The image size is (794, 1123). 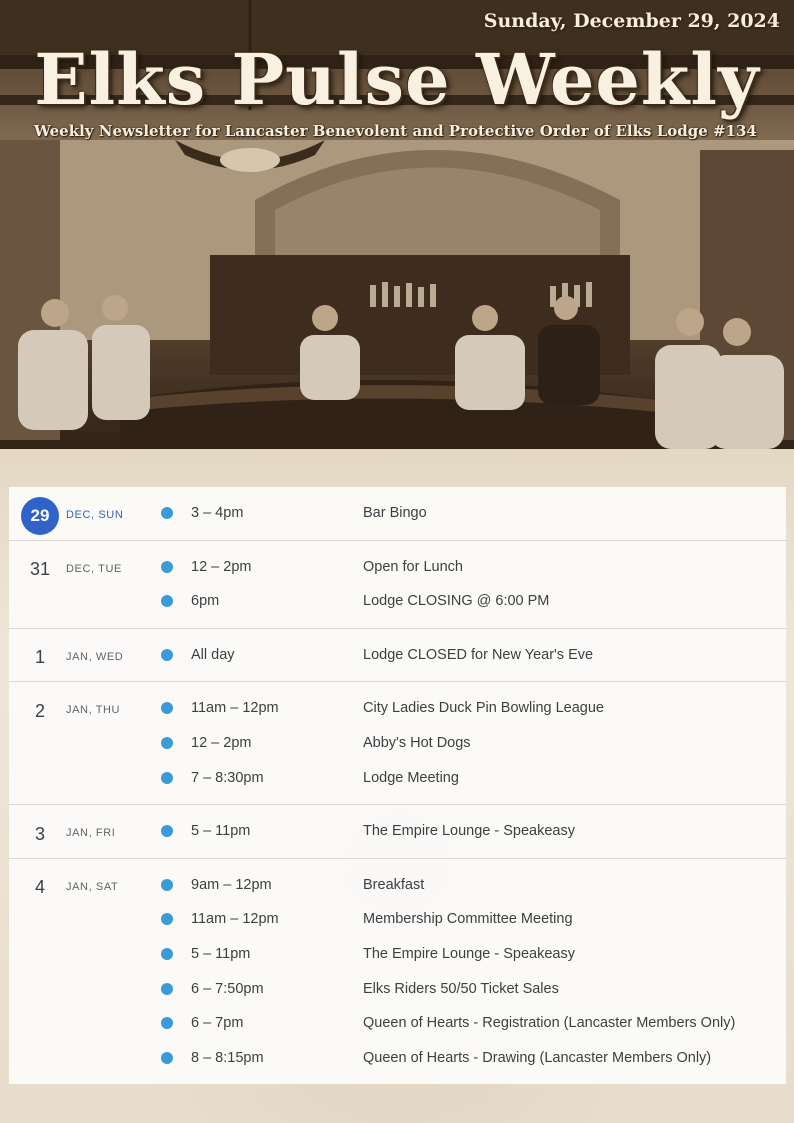 I want to click on newsletter-title: Elks Pulse Weekly, so click(x=397, y=79).